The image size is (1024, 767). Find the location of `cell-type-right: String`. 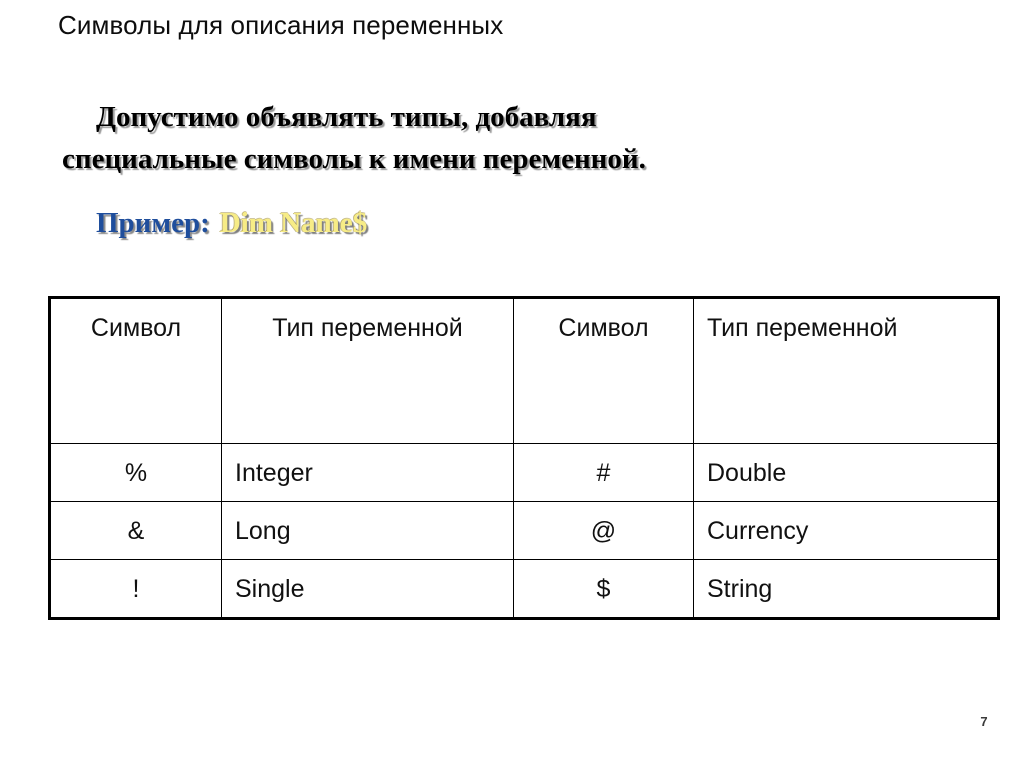

cell-type-right: String is located at coordinates (846, 589).